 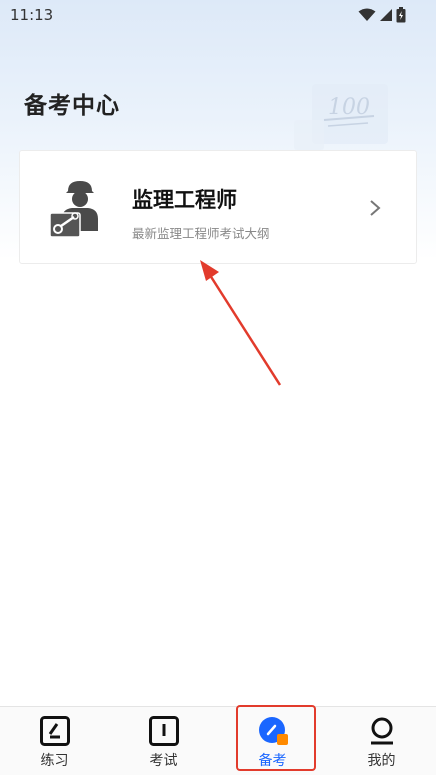 What do you see at coordinates (73, 209) in the screenshot?
I see `engineer-icon` at bounding box center [73, 209].